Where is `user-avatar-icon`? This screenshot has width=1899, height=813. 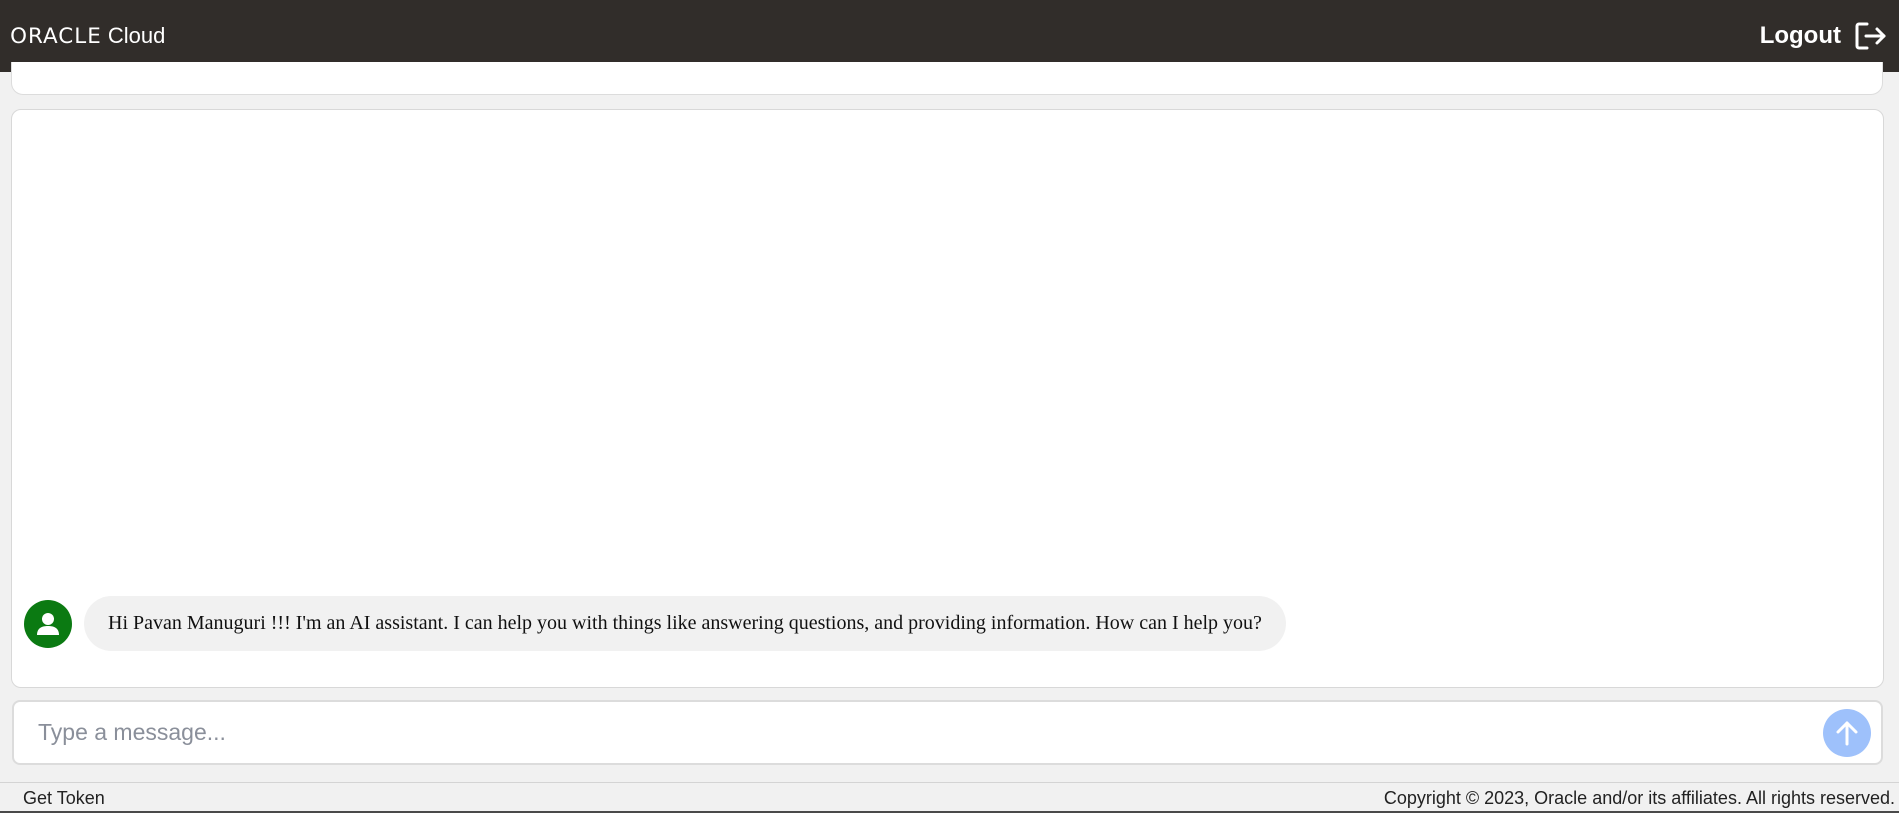
user-avatar-icon is located at coordinates (48, 623).